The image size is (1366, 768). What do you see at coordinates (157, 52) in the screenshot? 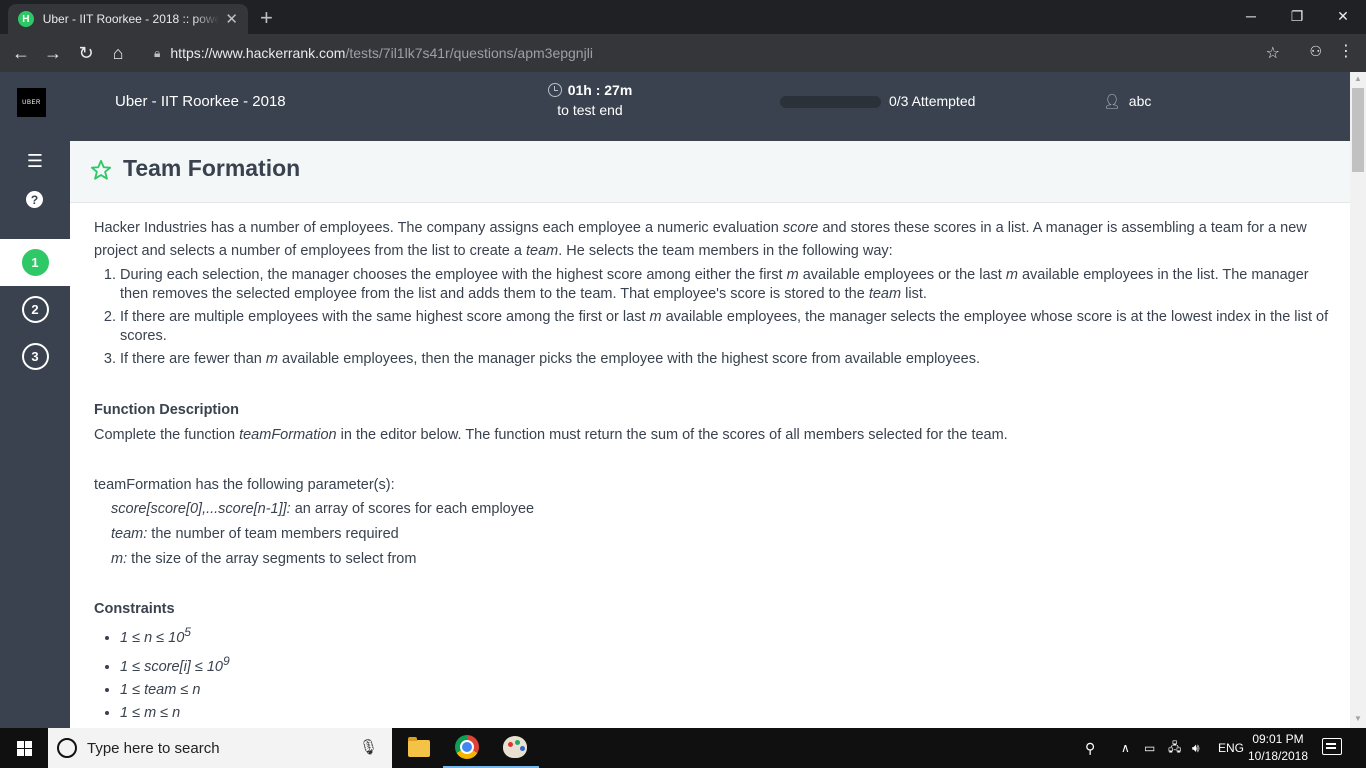
I see `lock-icon: 🔒︎` at bounding box center [157, 52].